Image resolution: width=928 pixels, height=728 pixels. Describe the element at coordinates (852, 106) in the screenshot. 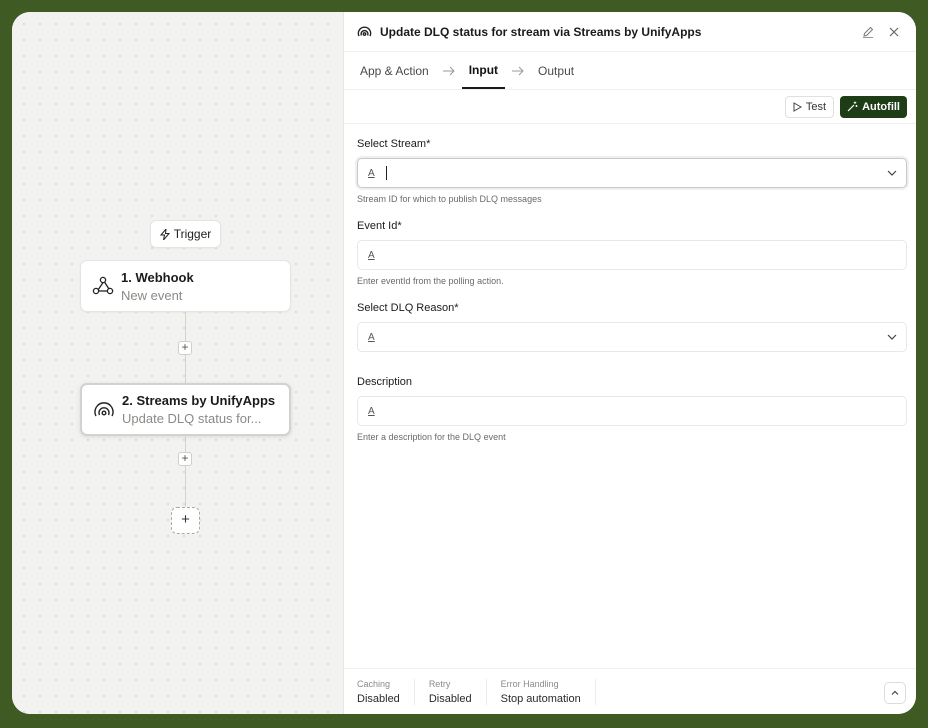

I see `magic-wand-icon` at that location.